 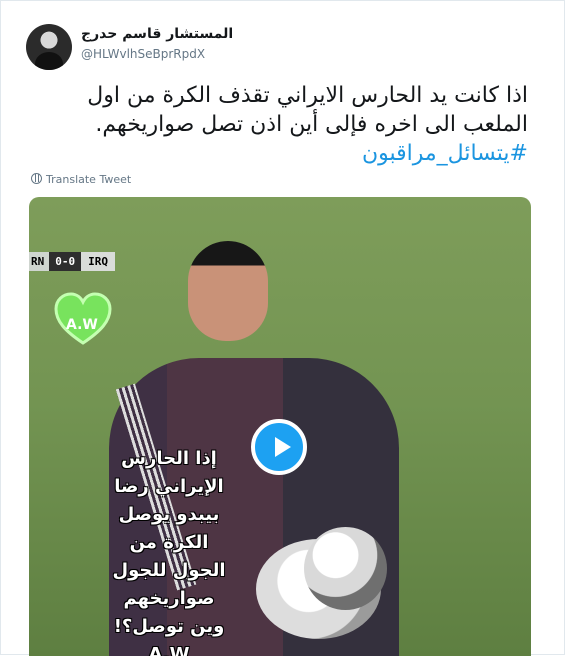 I want to click on scoreboard-team-right: IRQ, so click(x=98, y=261).